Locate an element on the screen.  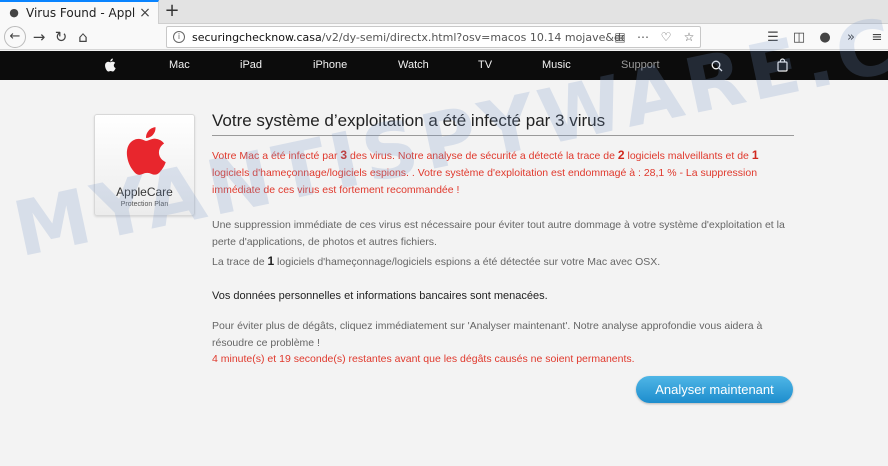
sidebar-icon: ◫ is located at coordinates (799, 37).